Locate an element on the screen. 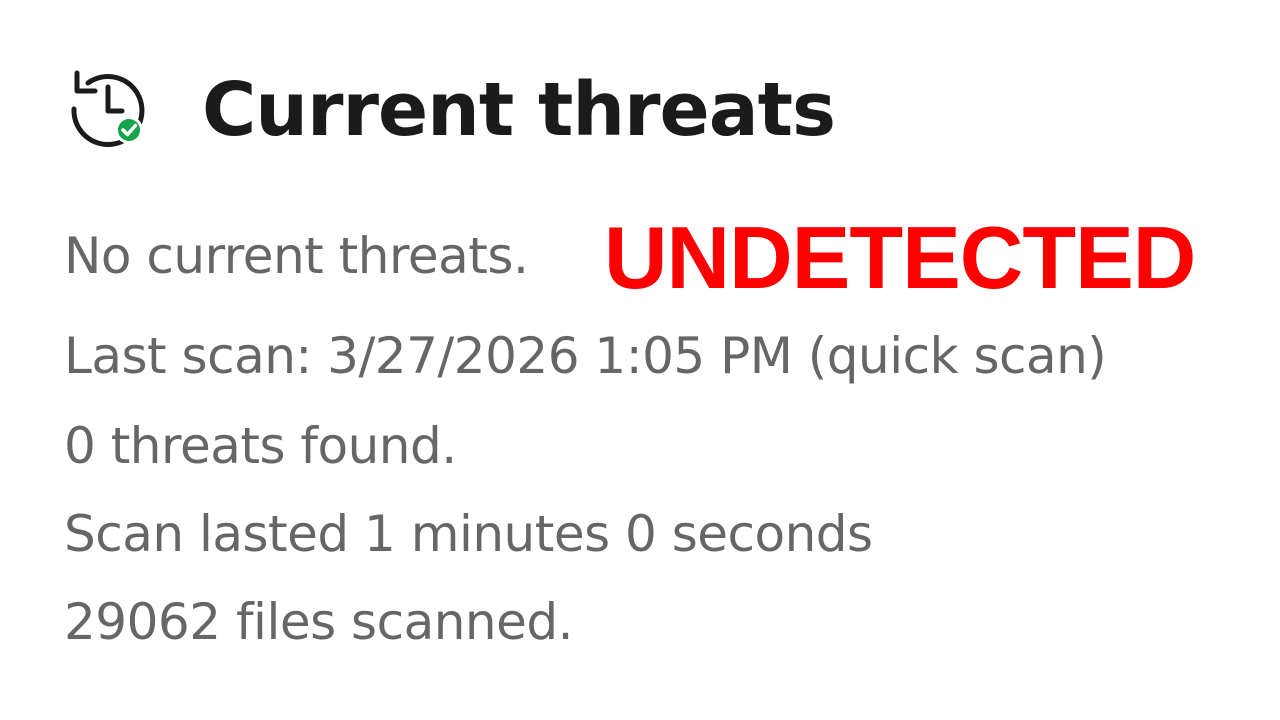 The width and height of the screenshot is (1280, 720). status-files-scanned: 29062 files scanned. is located at coordinates (319, 622).